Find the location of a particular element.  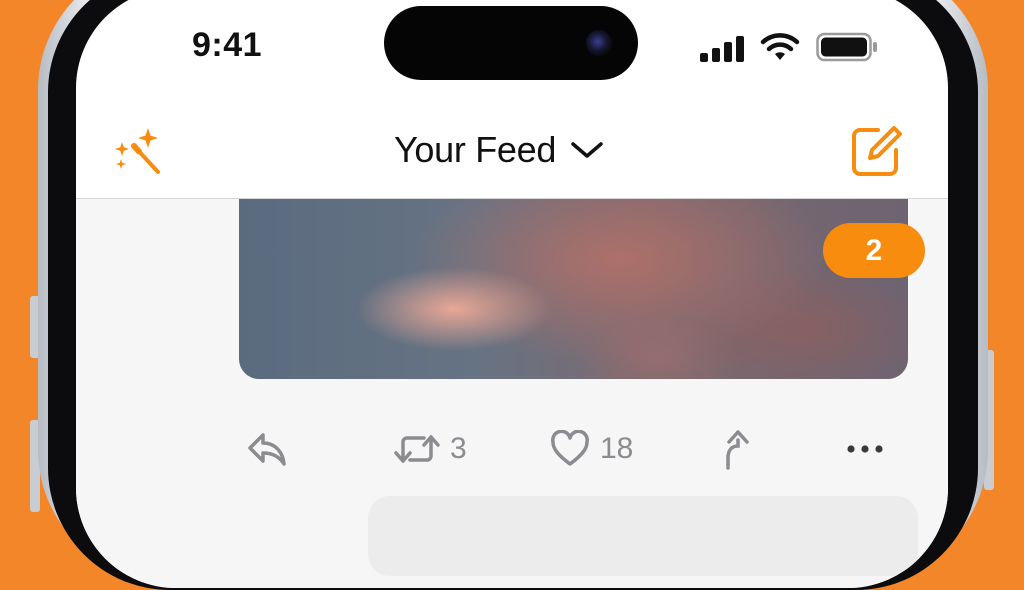

chevron-down-icon is located at coordinates (587, 150).